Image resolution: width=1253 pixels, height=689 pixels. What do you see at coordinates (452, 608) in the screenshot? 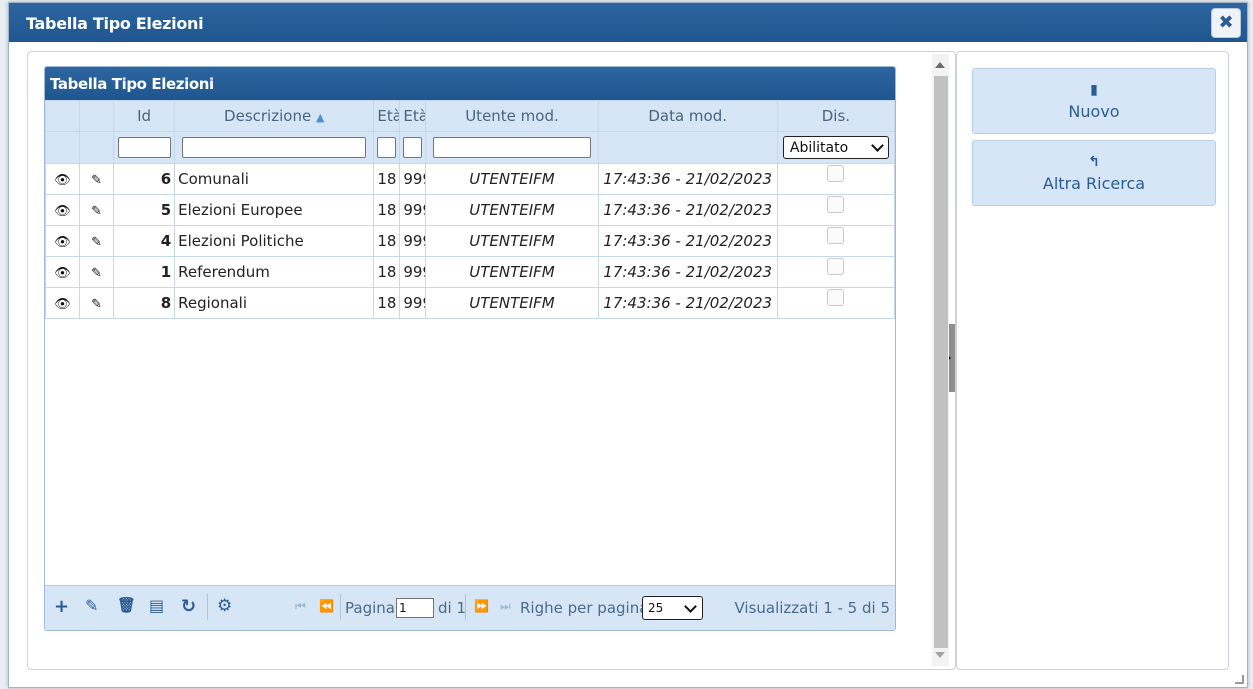
I see `page-total: di 1` at bounding box center [452, 608].